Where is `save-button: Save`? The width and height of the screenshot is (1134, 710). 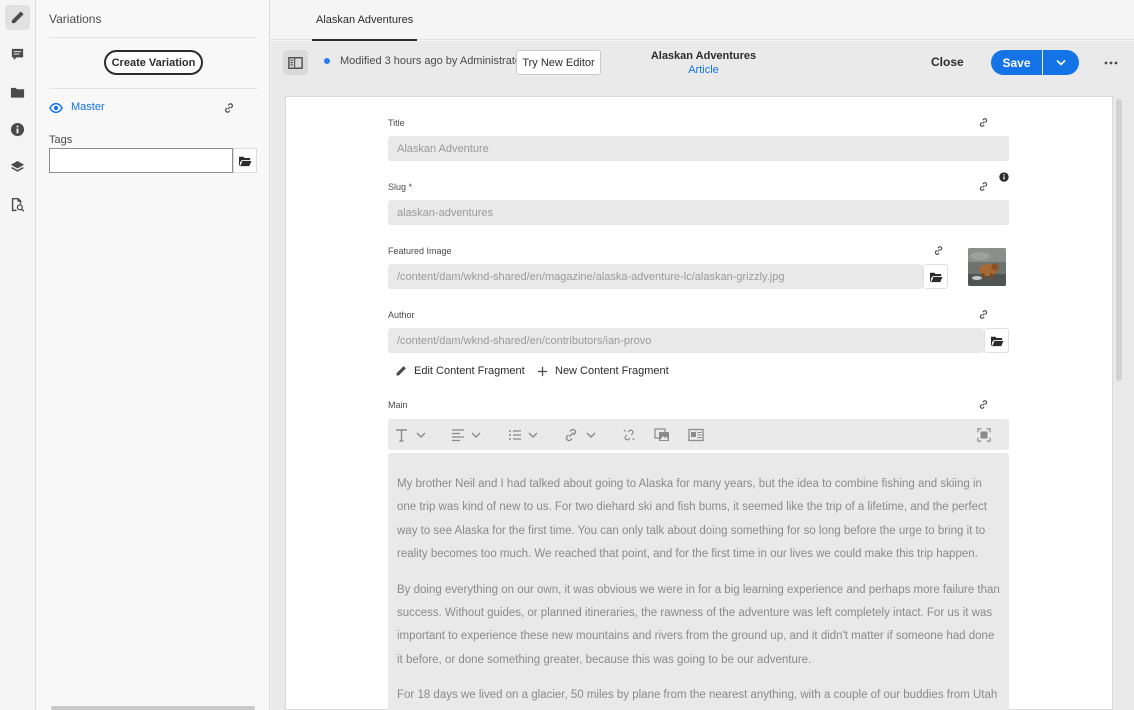
save-button: Save is located at coordinates (1016, 62).